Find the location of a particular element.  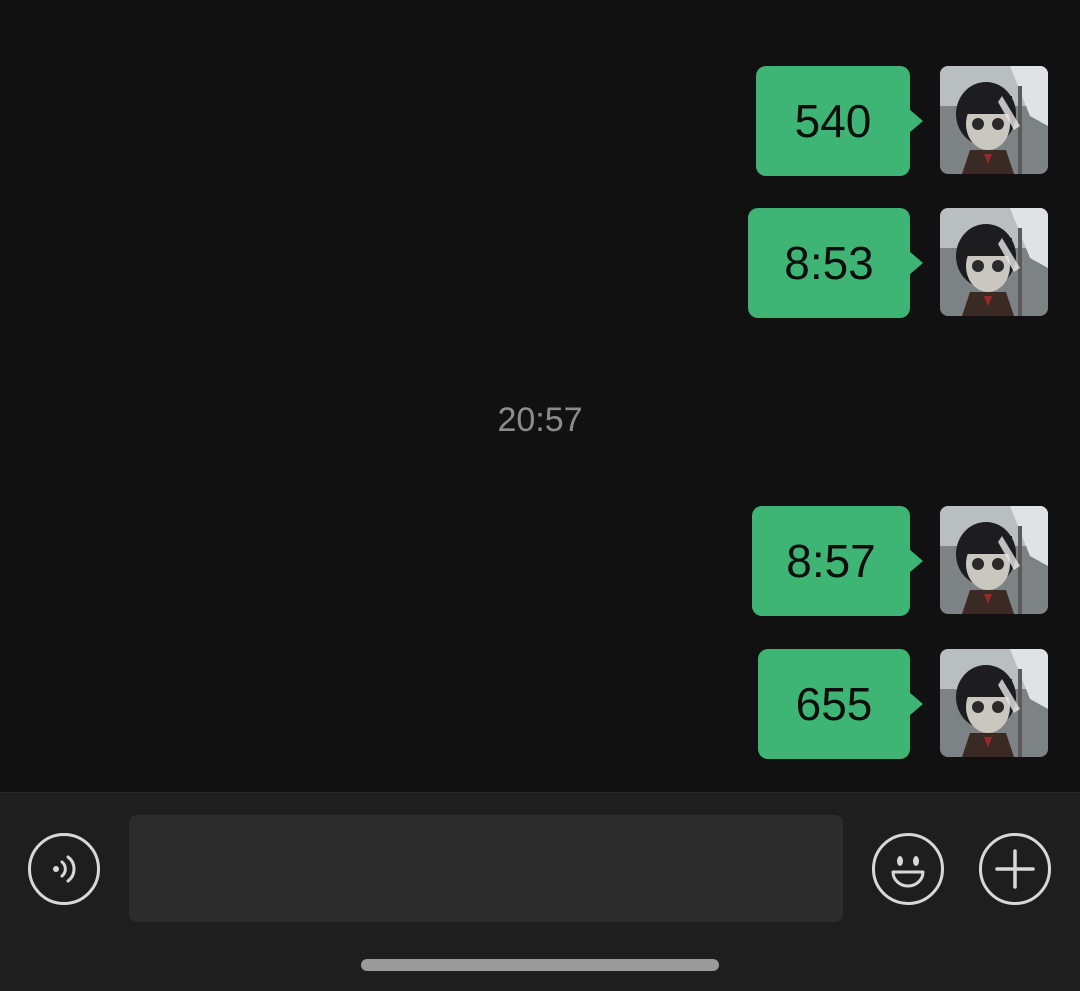

emoji-icon is located at coordinates (908, 872).